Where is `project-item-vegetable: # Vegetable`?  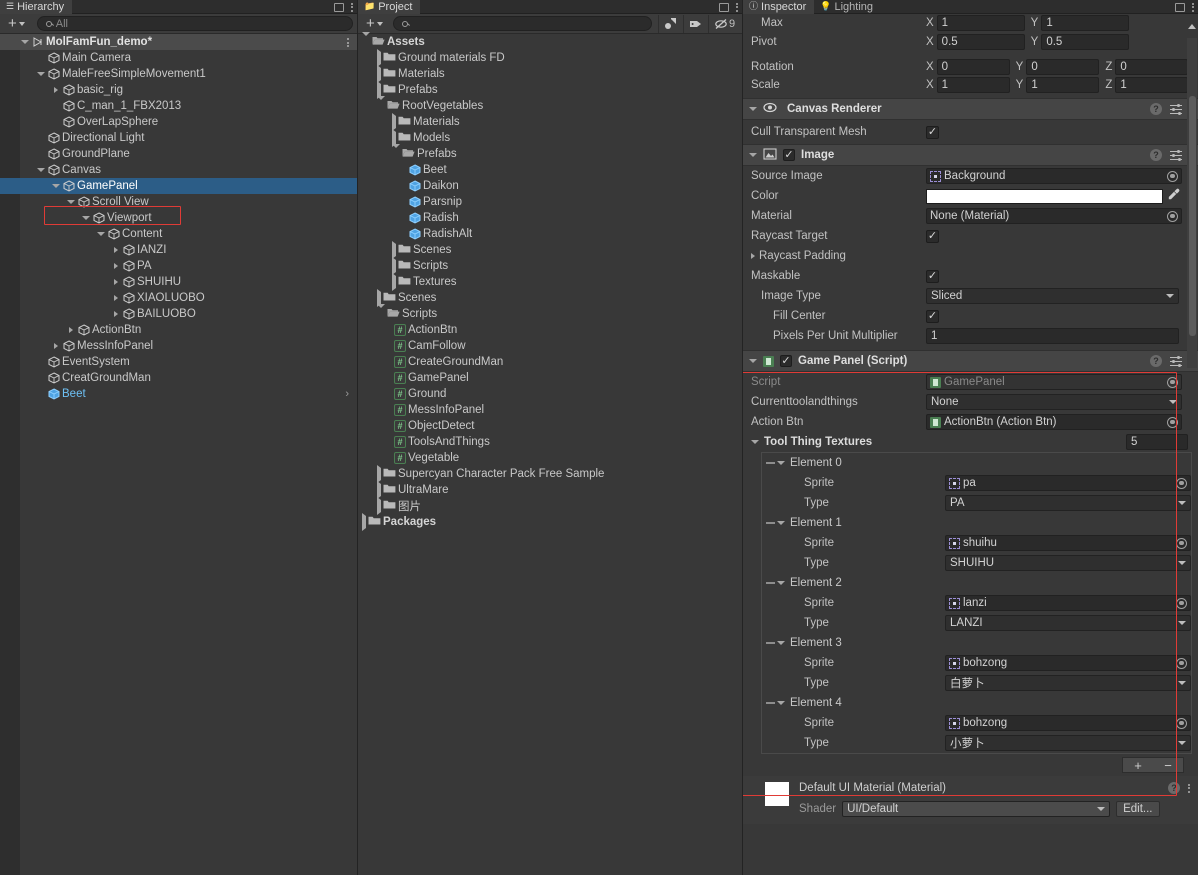
project-item-vegetable: # Vegetable is located at coordinates (550, 458).